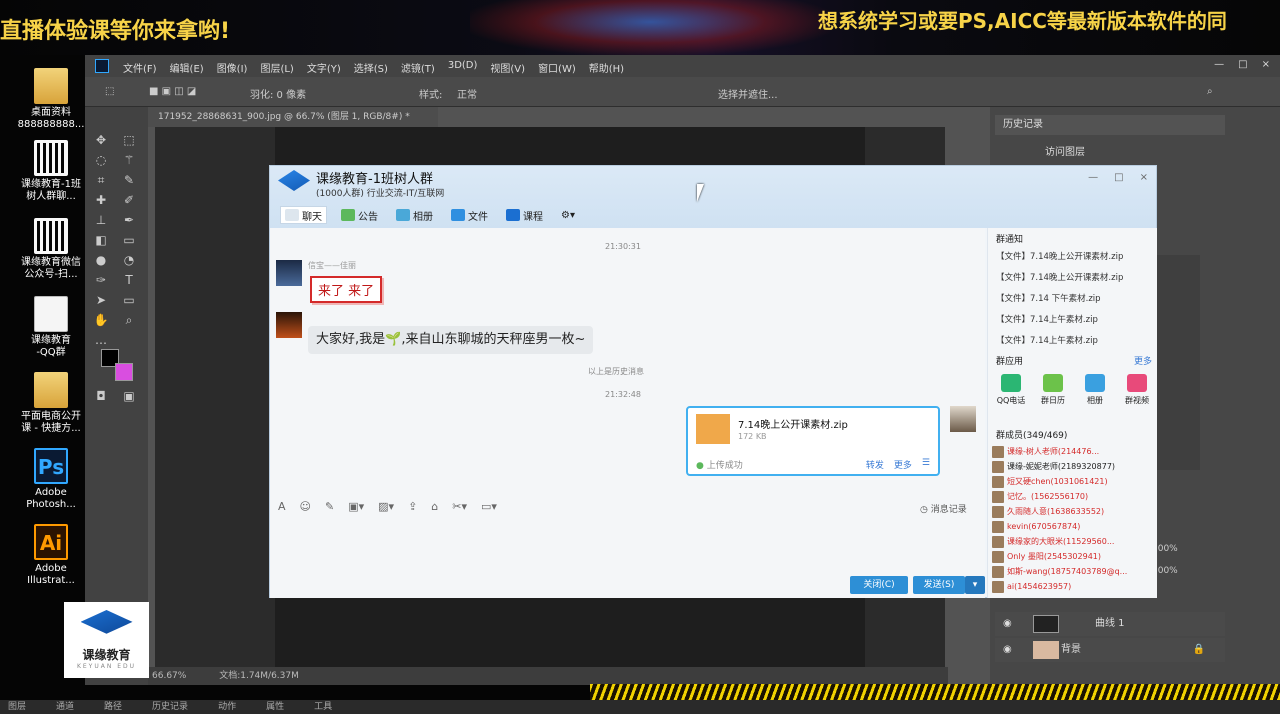  What do you see at coordinates (1210, 91) in the screenshot?
I see `search-icon: ⌕` at bounding box center [1210, 91].